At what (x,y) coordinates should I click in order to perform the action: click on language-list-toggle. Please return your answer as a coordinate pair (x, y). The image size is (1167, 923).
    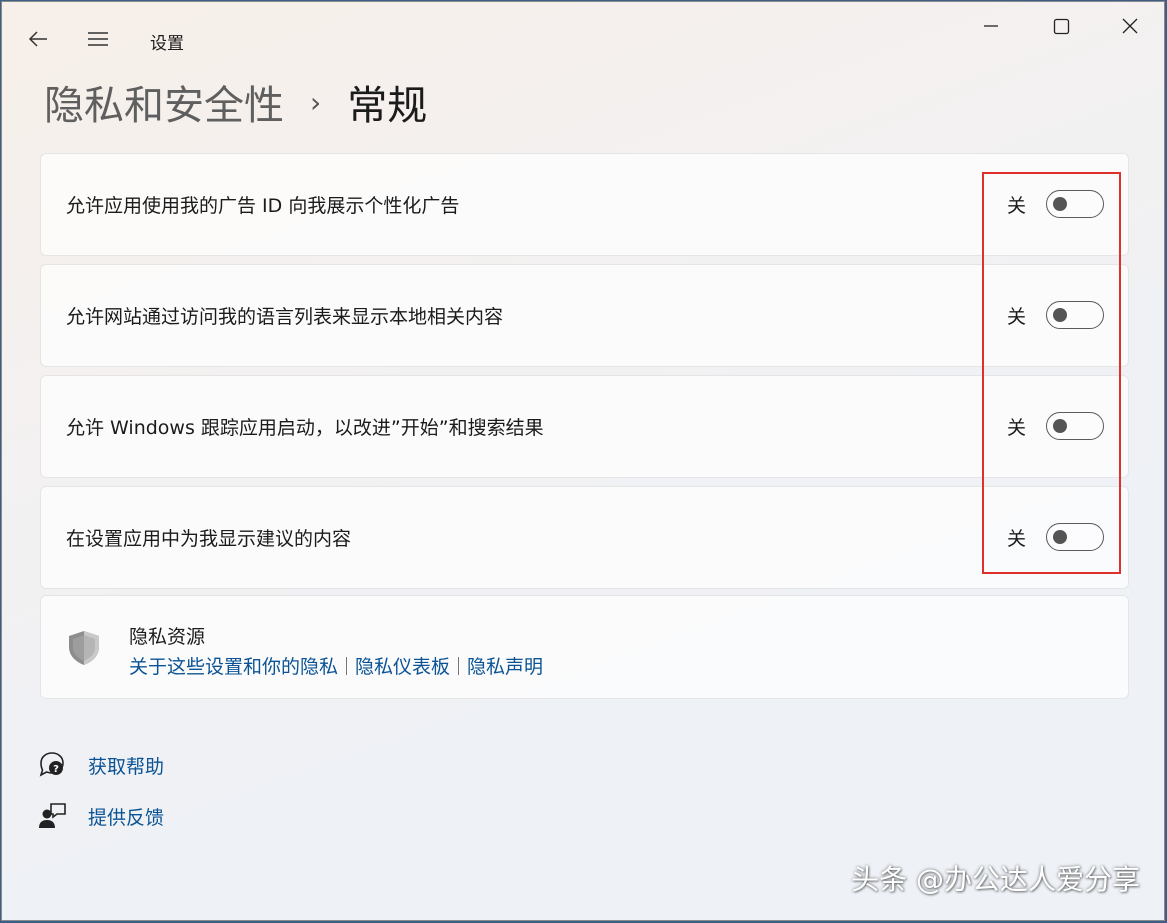
    Looking at the image, I should click on (1075, 314).